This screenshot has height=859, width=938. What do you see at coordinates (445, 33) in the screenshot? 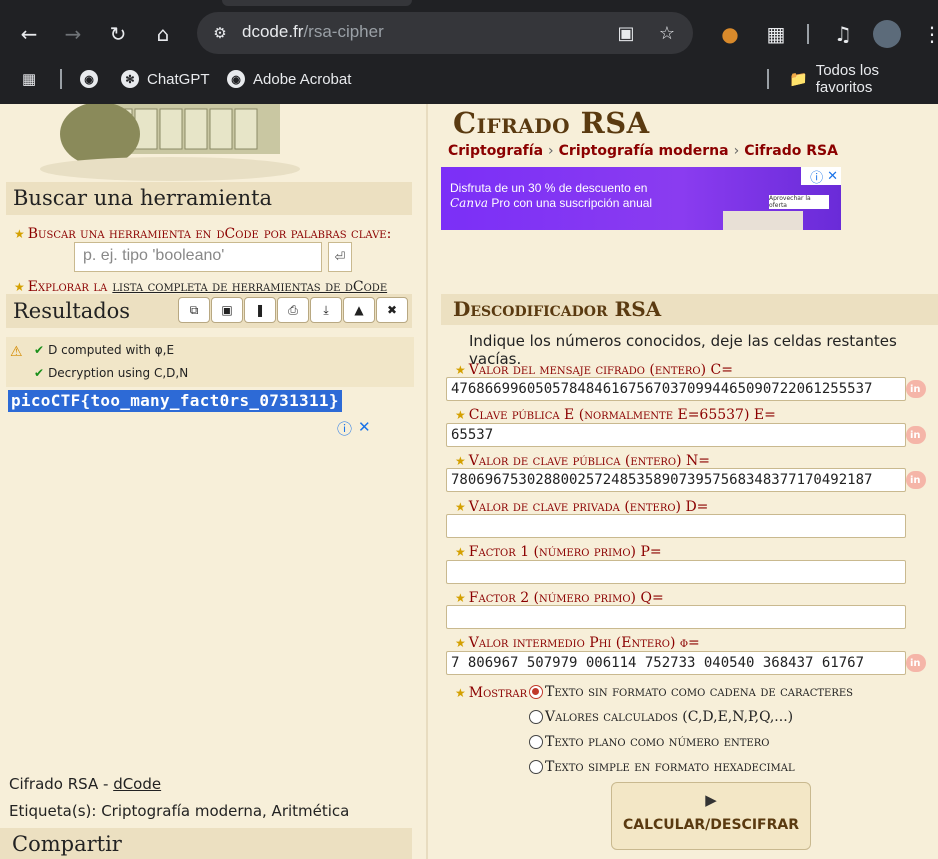
I see `address-bar: ⚙ dcode.fr/rsa-cipher ▣ ☆` at bounding box center [445, 33].